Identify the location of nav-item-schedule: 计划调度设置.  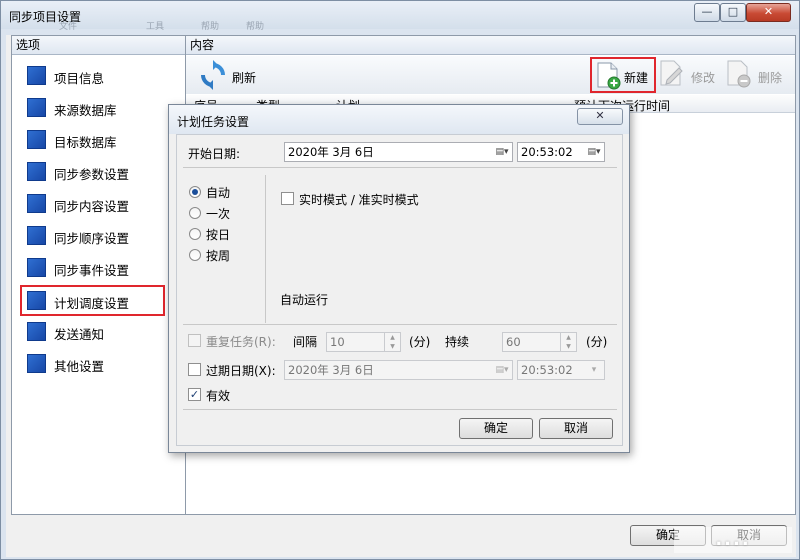
(92, 300).